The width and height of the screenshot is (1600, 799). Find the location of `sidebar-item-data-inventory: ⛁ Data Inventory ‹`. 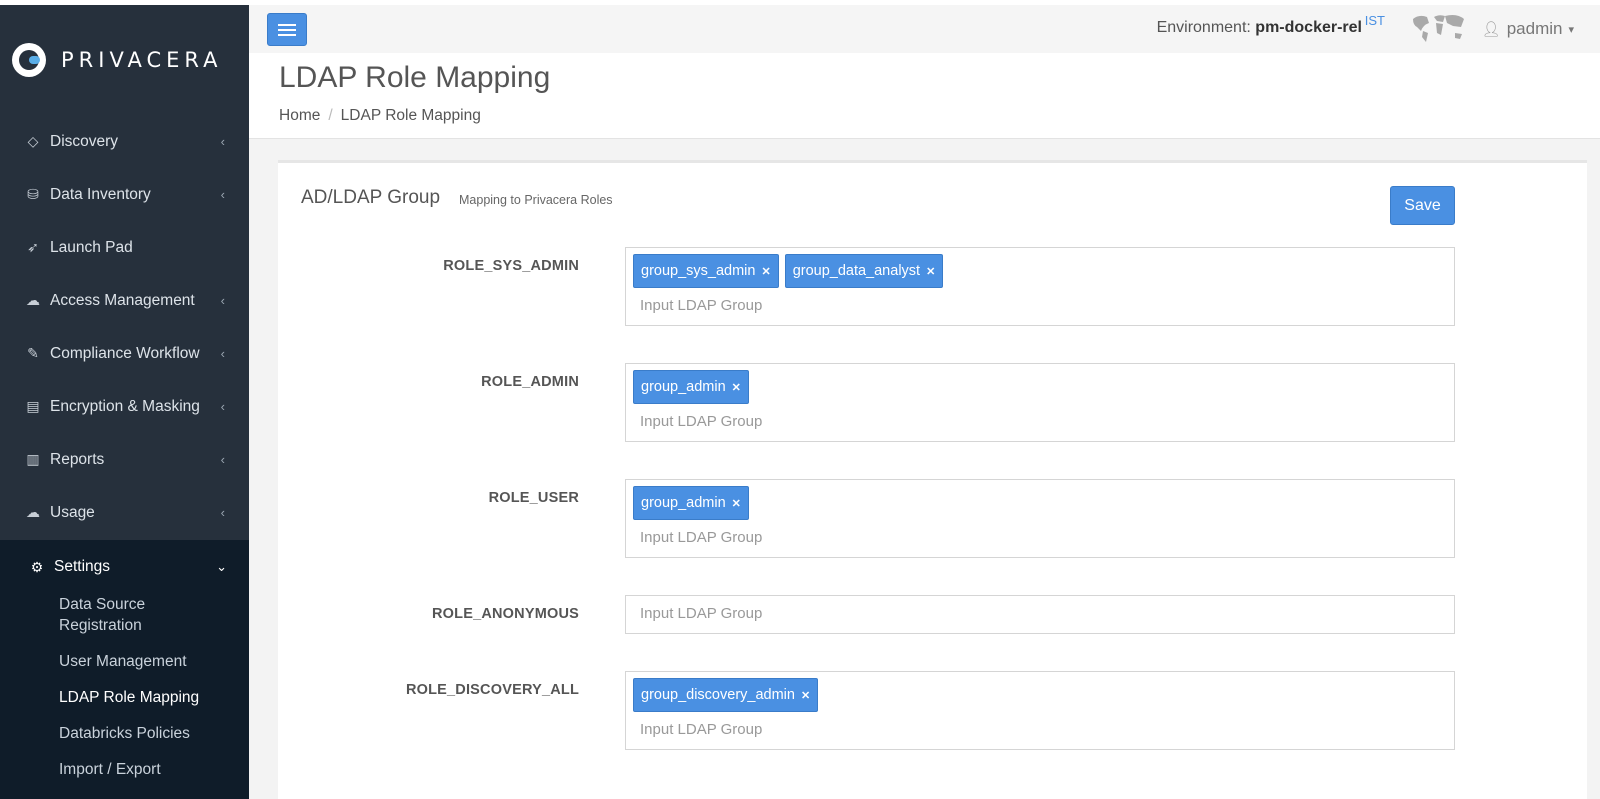

sidebar-item-data-inventory: ⛁ Data Inventory ‹ is located at coordinates (124, 194).